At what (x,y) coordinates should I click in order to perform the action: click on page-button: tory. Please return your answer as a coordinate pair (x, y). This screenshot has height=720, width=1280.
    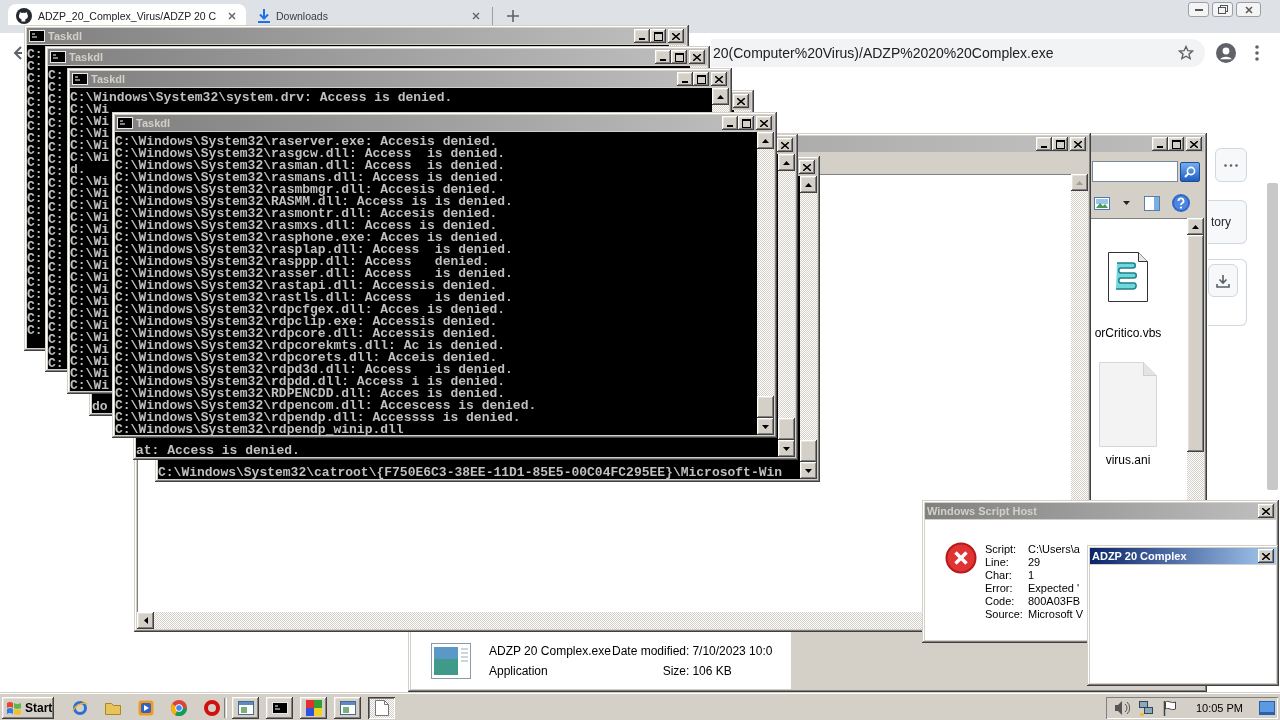
    Looking at the image, I should click on (1227, 222).